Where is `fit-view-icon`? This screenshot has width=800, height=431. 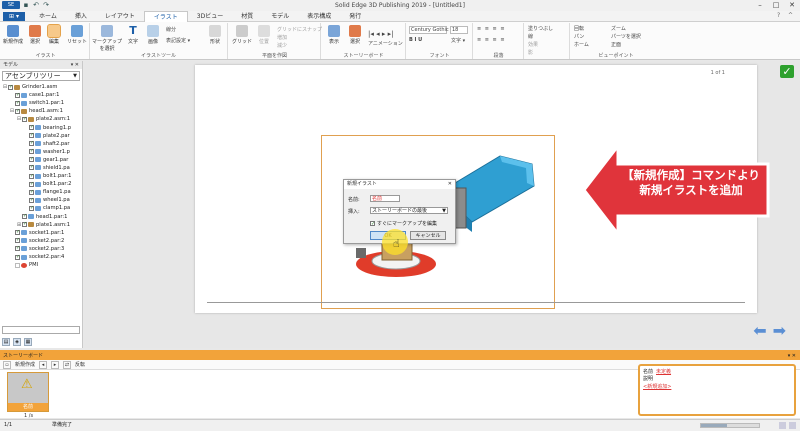
fit-view-icon is located at coordinates (782, 425).